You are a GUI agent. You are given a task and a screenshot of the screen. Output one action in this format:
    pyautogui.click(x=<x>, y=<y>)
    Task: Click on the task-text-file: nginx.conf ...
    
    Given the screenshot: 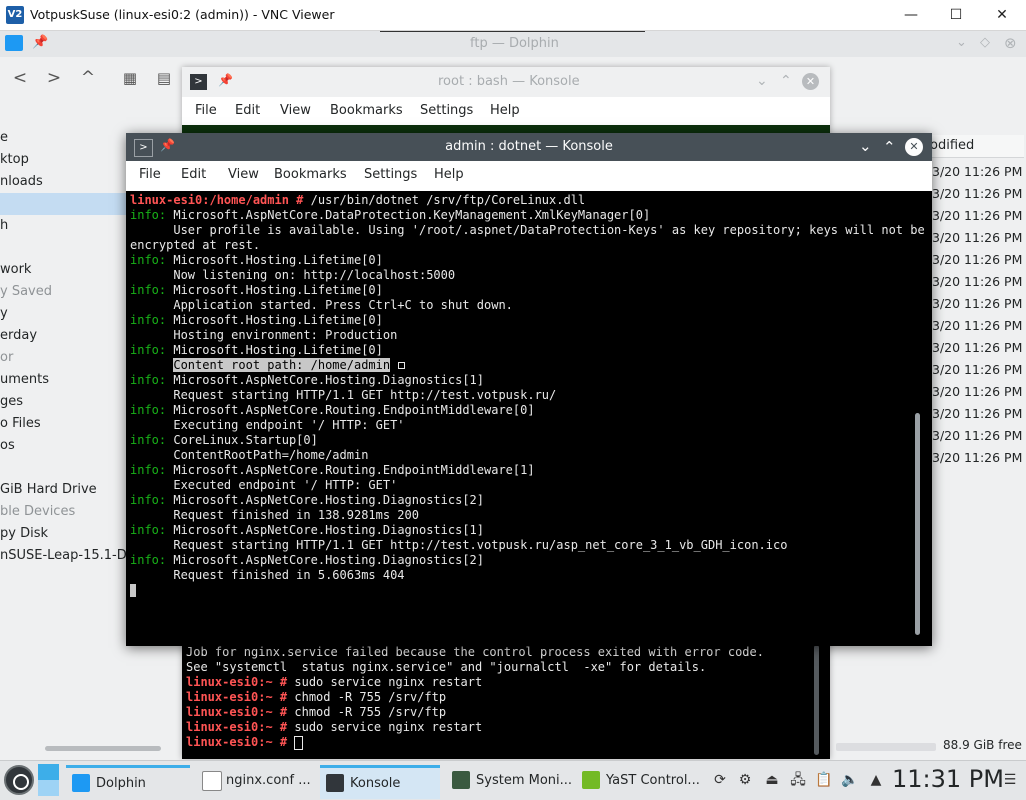 What is the action you would take?
    pyautogui.click(x=255, y=780)
    